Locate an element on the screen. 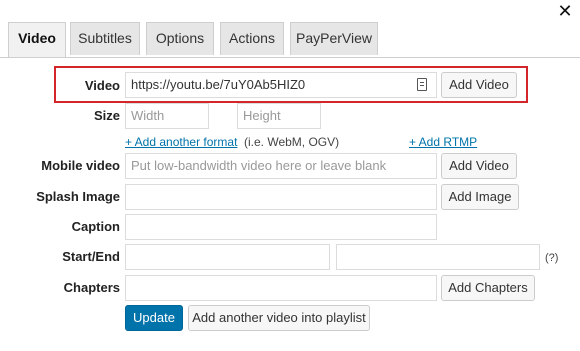 Image resolution: width=580 pixels, height=351 pixels. video-url-input: https://youtu.be/7uY0Ab5HIZ0 is located at coordinates (281, 85).